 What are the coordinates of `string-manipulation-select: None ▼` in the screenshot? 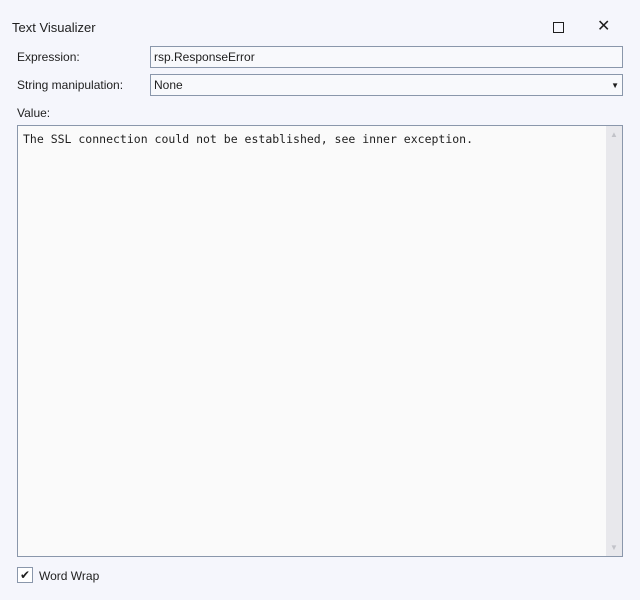 It's located at (386, 85).